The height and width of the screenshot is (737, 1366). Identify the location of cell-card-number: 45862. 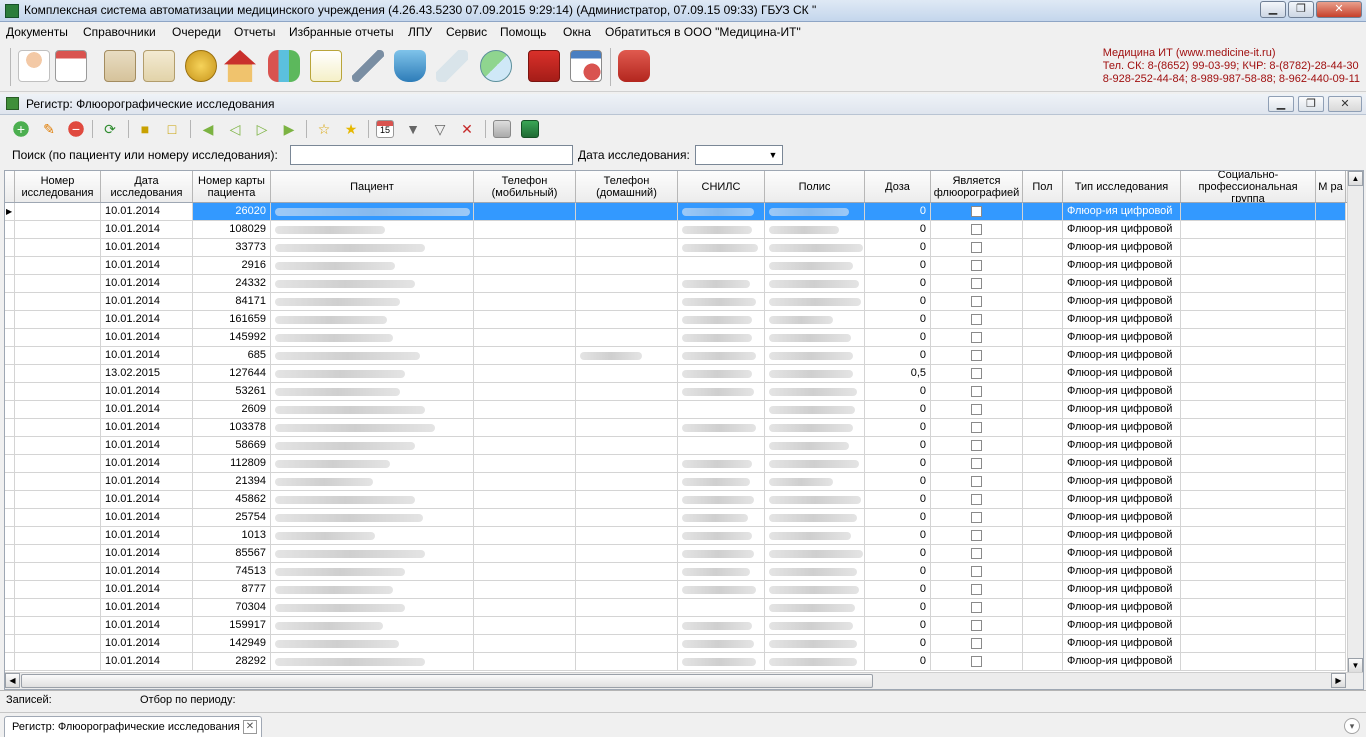
(232, 500).